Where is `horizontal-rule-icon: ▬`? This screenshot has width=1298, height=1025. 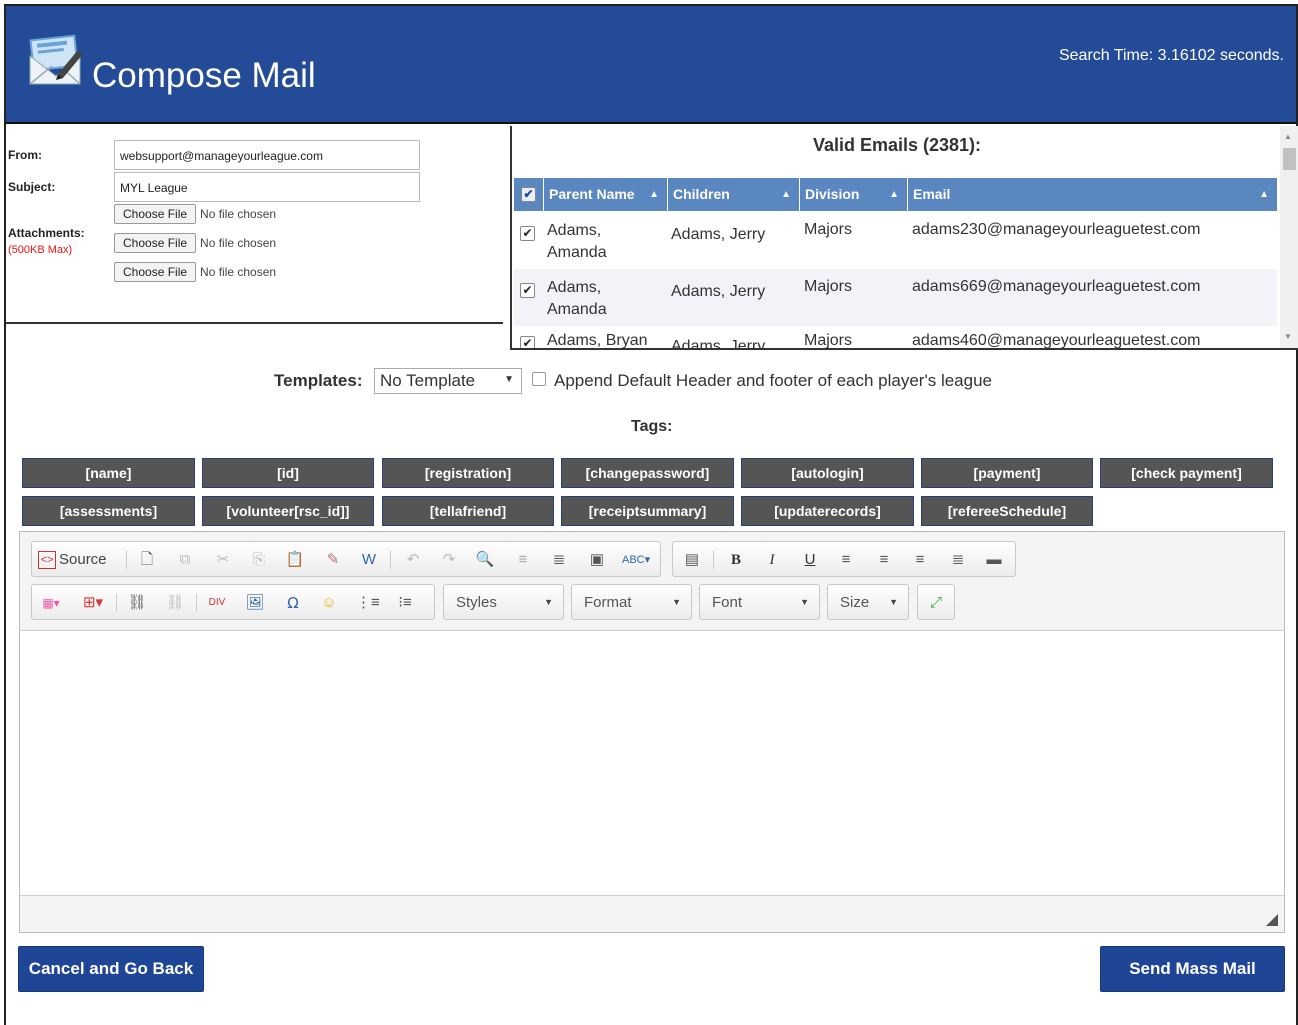
horizontal-rule-icon: ▬ is located at coordinates (994, 560).